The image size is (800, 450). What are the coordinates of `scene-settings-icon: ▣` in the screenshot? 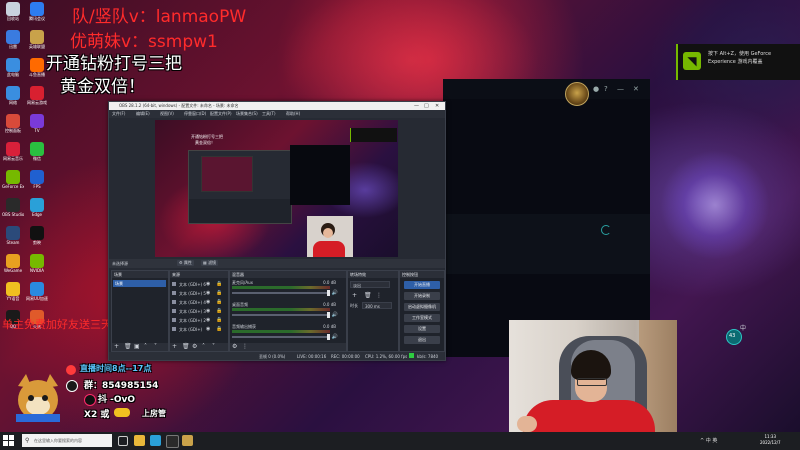 It's located at (137, 347).